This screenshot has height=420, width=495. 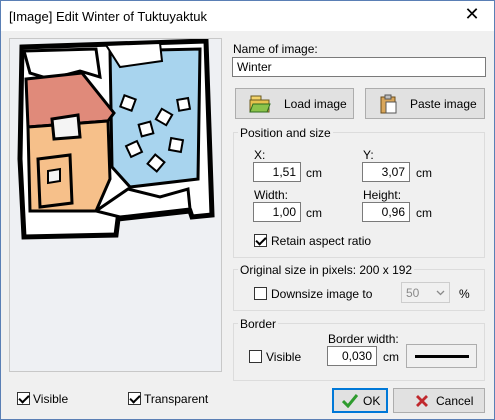 What do you see at coordinates (258, 324) in the screenshot?
I see `border-title: Border` at bounding box center [258, 324].